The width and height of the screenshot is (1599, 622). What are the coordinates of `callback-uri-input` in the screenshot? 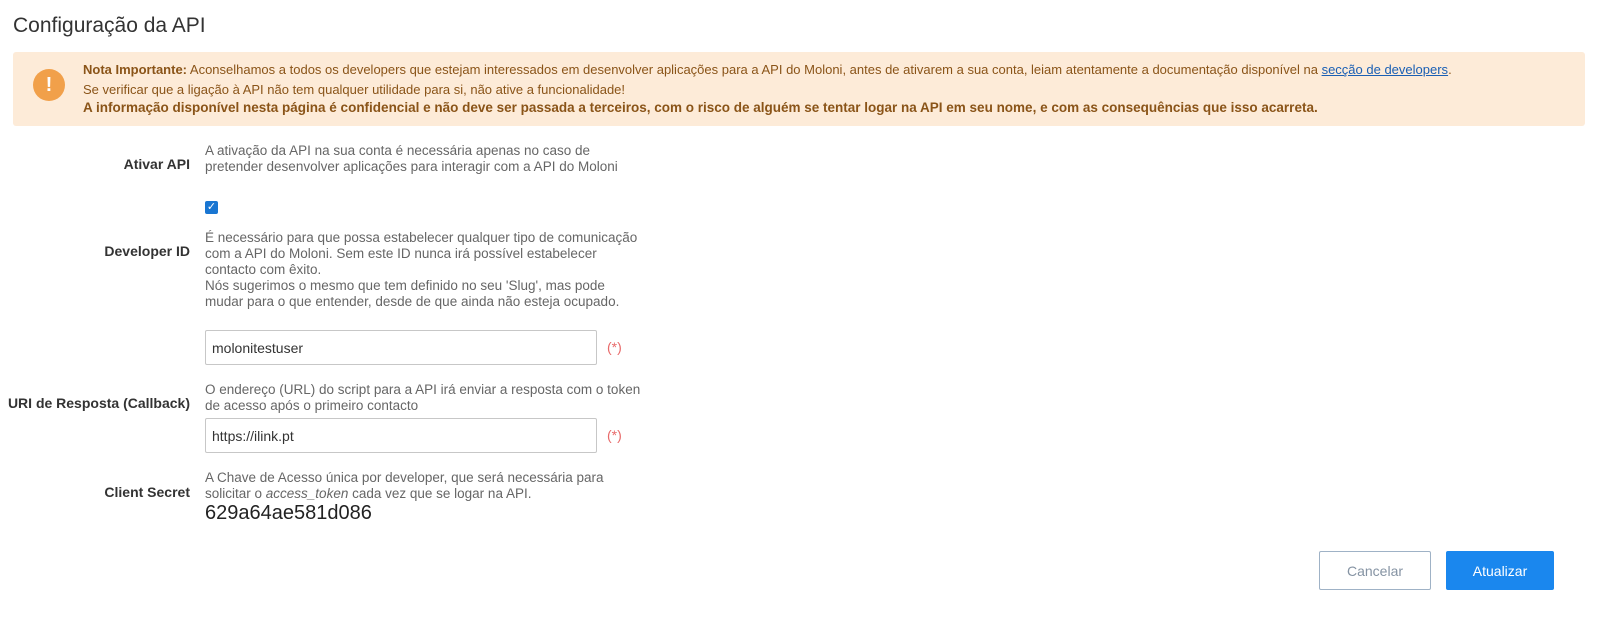 It's located at (401, 435).